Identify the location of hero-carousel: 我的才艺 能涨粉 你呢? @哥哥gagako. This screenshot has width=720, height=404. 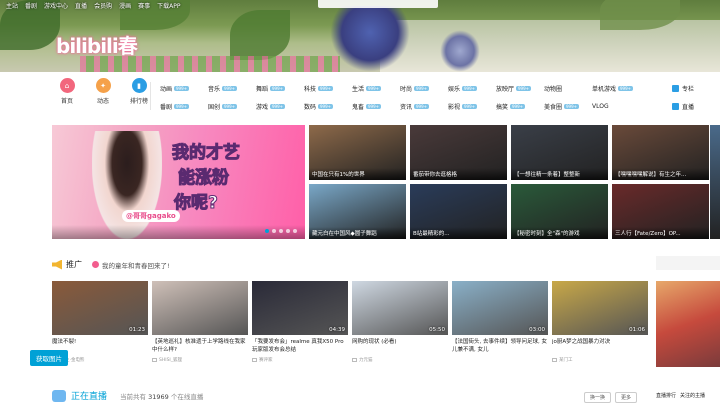
(178, 182).